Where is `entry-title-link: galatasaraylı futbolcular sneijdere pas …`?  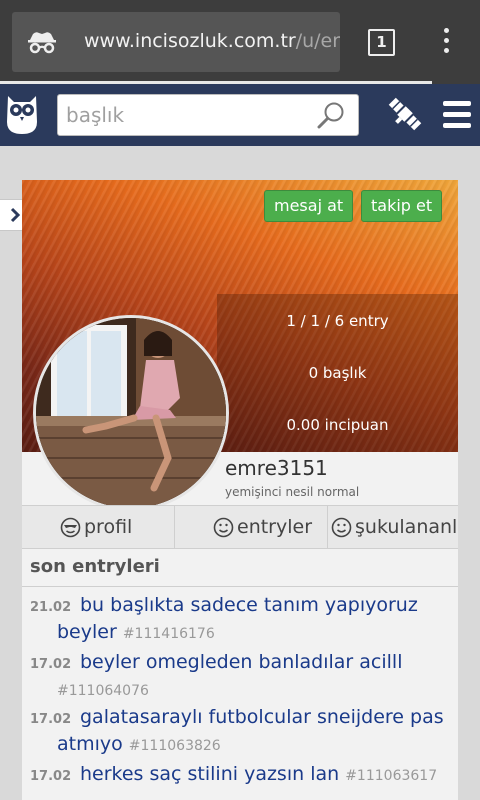
entry-title-link: galatasaraylı futbolcular sneijdere pas … is located at coordinates (250, 730).